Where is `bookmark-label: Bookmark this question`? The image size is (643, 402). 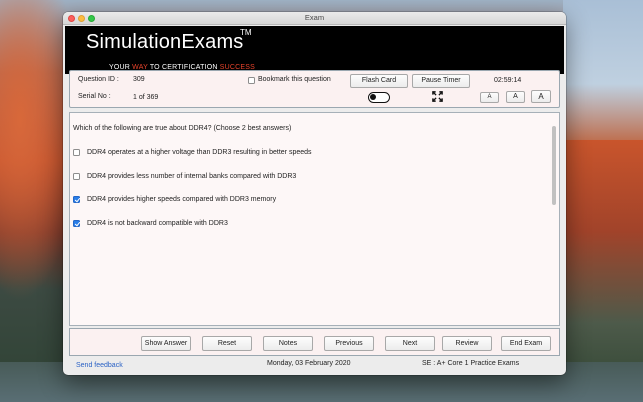 bookmark-label: Bookmark this question is located at coordinates (294, 79).